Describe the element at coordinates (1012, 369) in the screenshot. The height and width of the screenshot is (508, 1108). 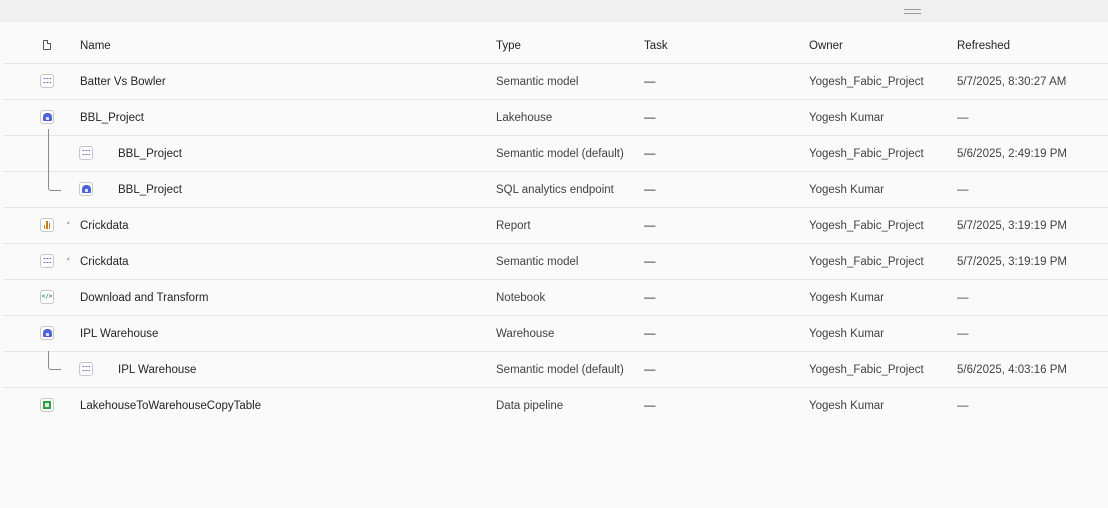
I see `item-refreshed: 5/6/2025, 4:03:16 PM` at that location.